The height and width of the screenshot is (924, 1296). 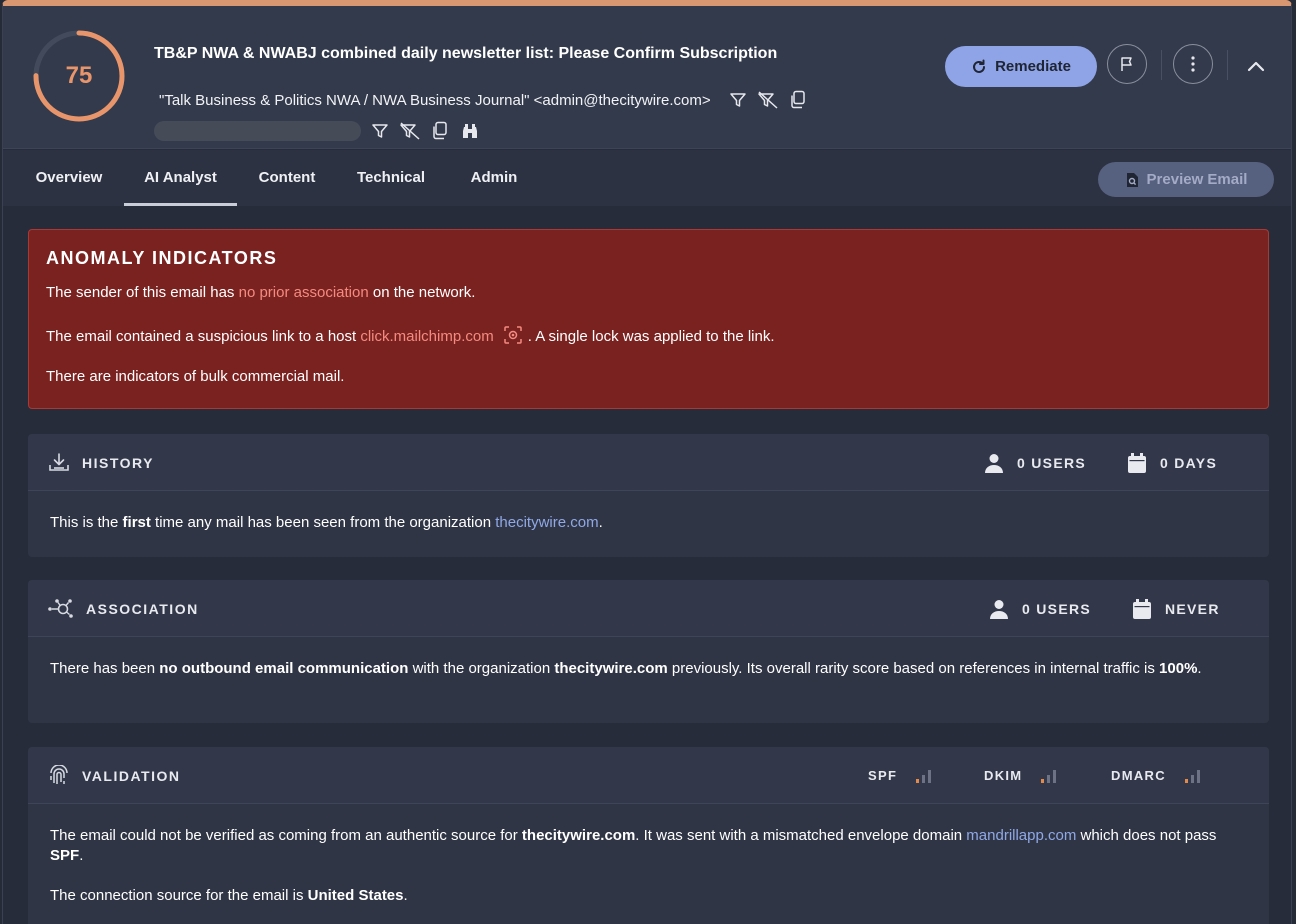 I want to click on history-title-text: HISTORY, so click(x=118, y=462).